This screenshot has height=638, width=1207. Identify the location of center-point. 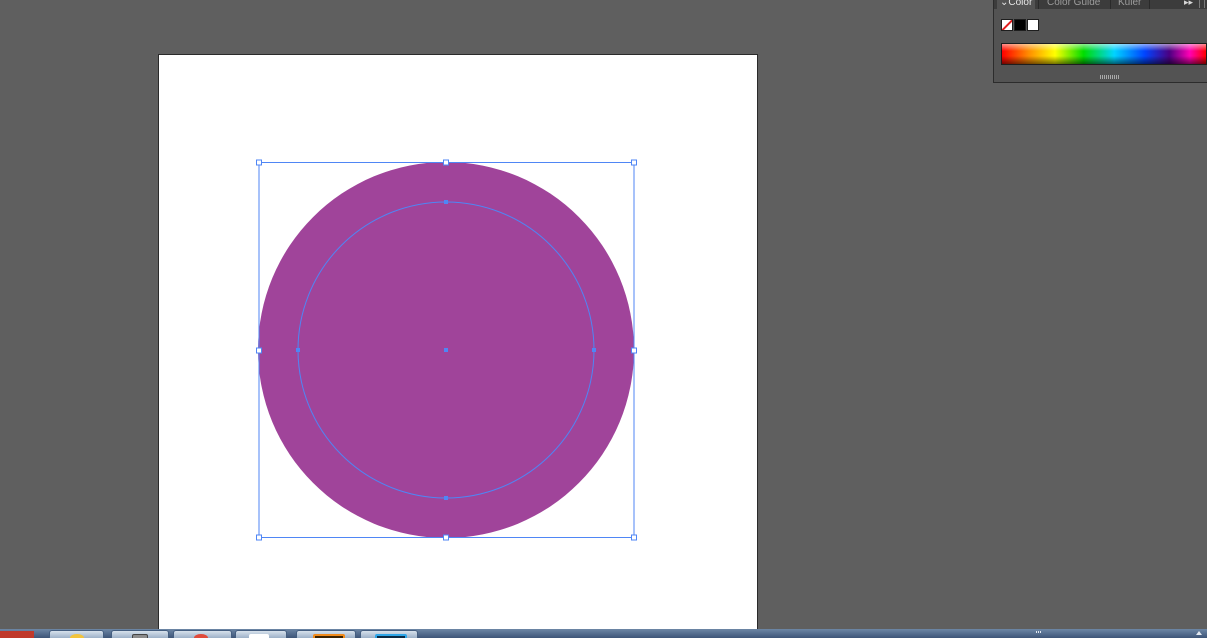
(446, 350).